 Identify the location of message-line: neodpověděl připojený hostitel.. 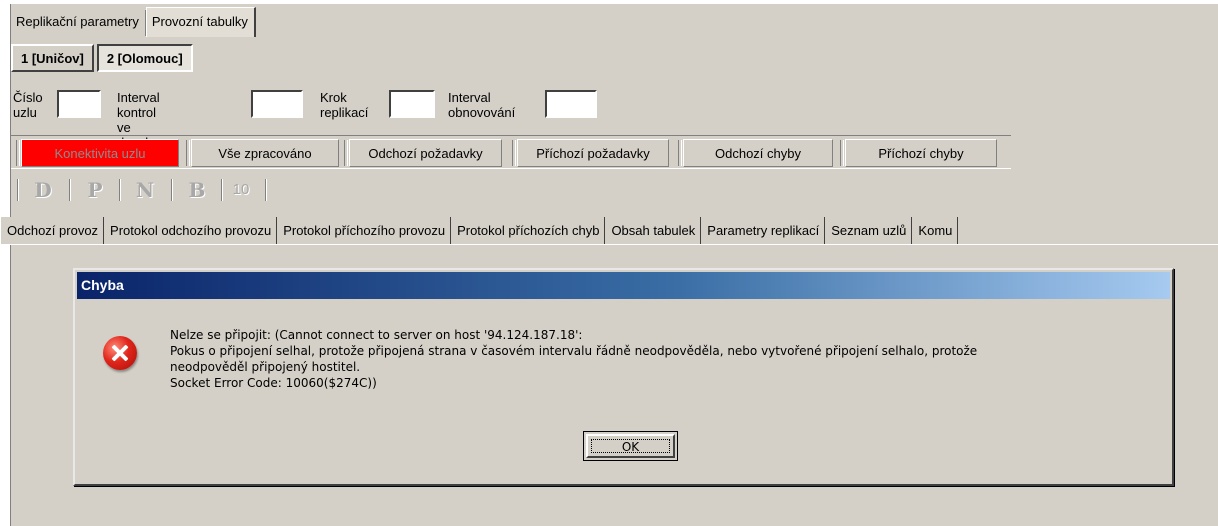
(265, 367).